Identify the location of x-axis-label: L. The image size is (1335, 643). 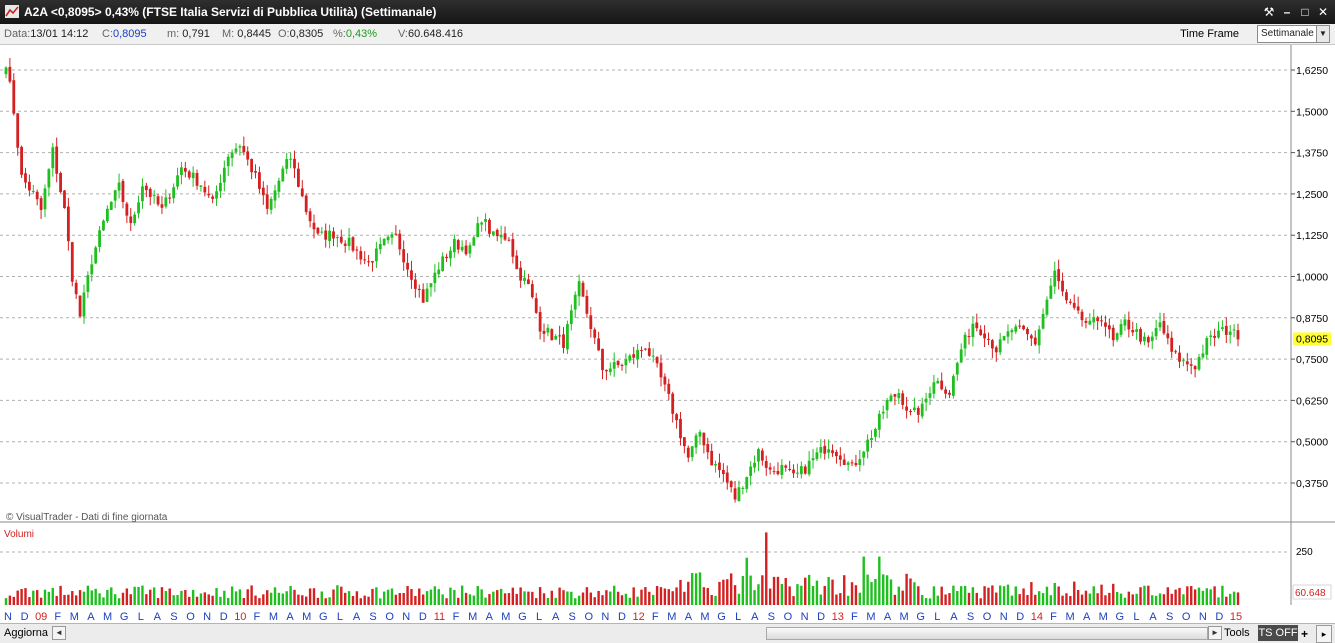
(141, 617).